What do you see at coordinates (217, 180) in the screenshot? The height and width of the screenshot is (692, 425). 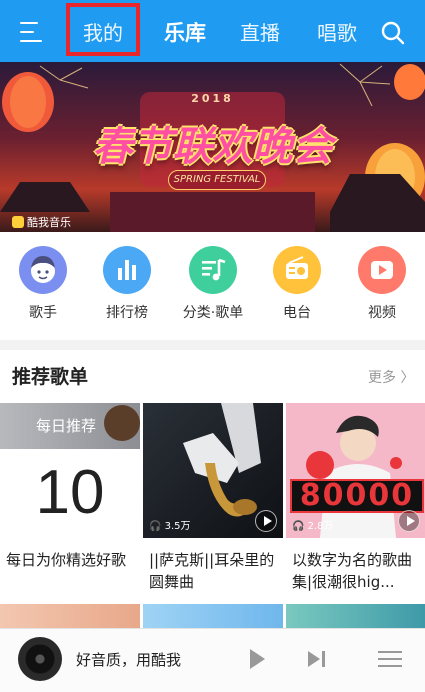 I see `banner-subtitle: SPRING FESTIVAL` at bounding box center [217, 180].